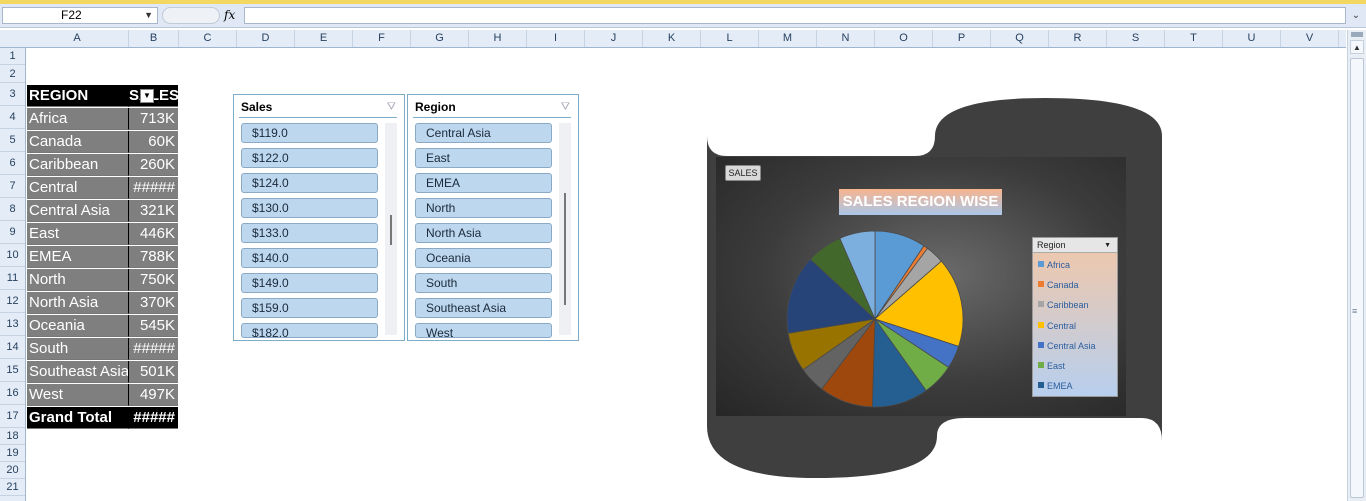 The height and width of the screenshot is (501, 1366). I want to click on slicer-item: $124.0, so click(309, 183).